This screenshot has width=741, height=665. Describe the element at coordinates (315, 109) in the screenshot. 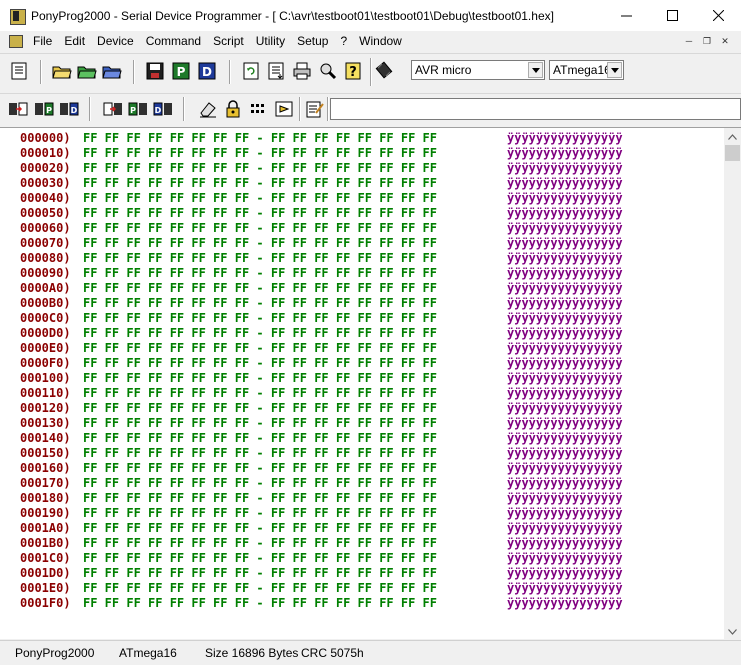

I see `script-edit-button` at that location.